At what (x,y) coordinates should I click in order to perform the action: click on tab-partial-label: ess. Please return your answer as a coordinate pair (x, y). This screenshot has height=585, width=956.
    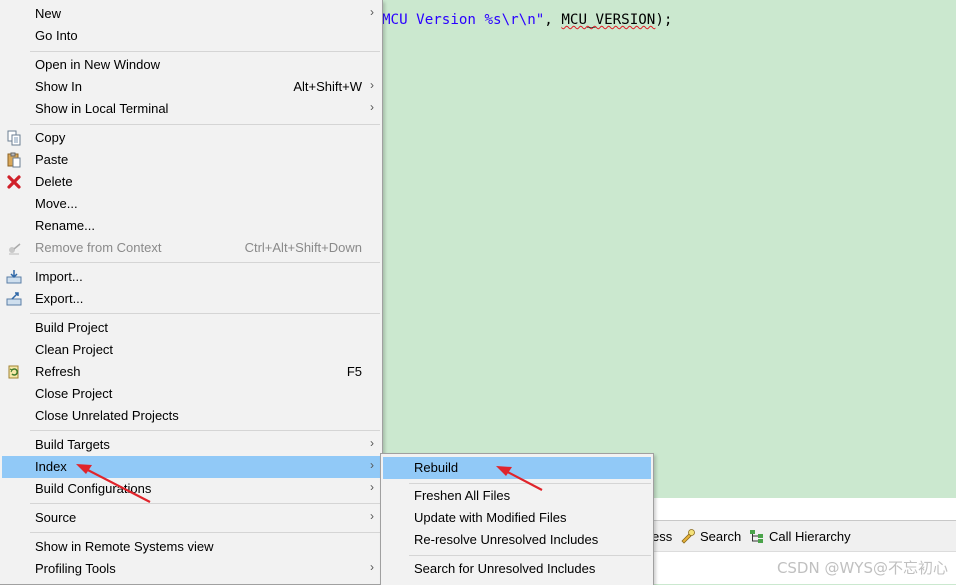
    Looking at the image, I should click on (662, 536).